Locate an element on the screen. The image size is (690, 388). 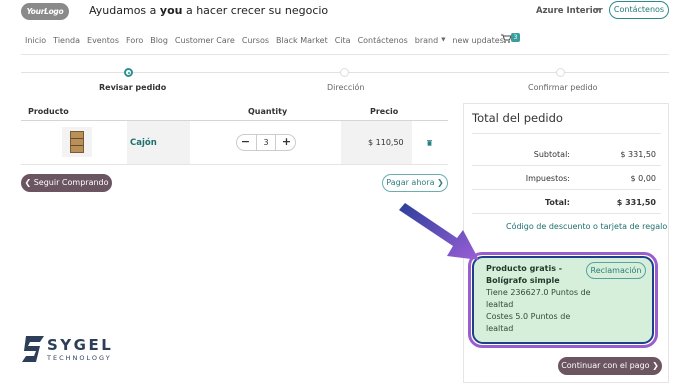
contact-us-button: Contáctenos is located at coordinates (639, 10).